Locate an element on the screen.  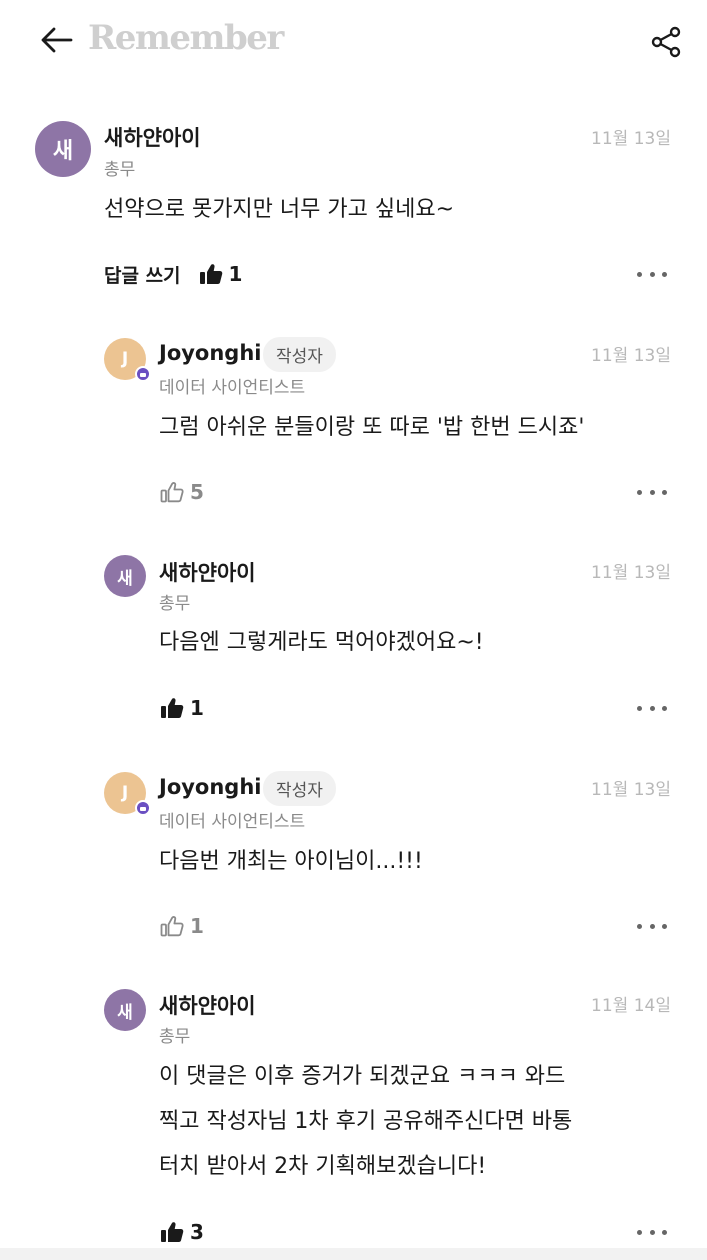
reply-button: 답글 쓰기 is located at coordinates (142, 274).